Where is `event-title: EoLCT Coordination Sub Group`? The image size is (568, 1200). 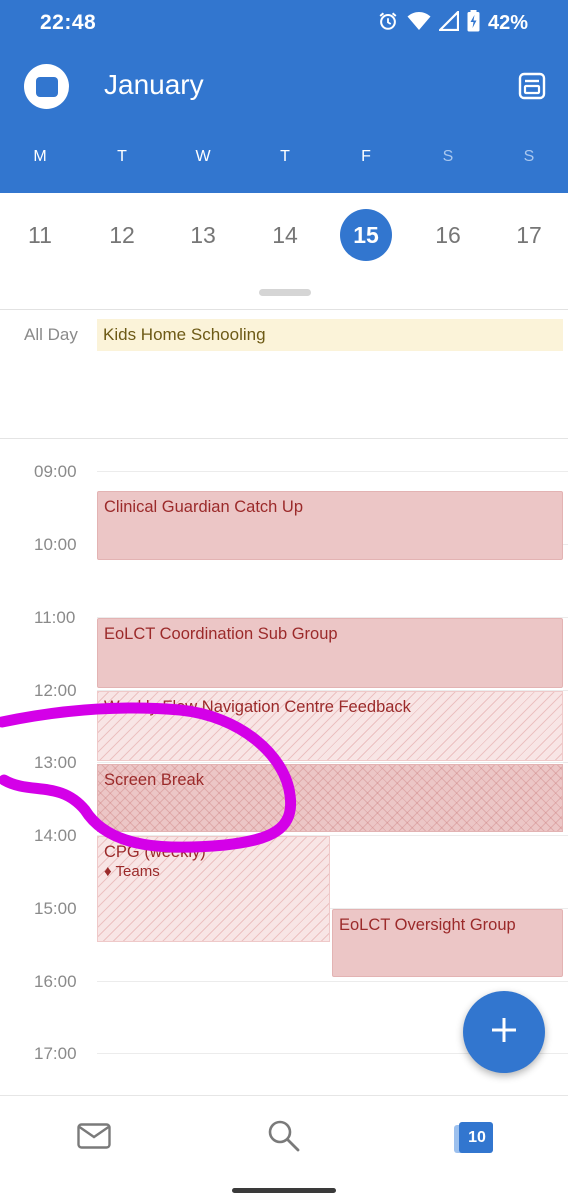
event-title: EoLCT Coordination Sub Group is located at coordinates (221, 634).